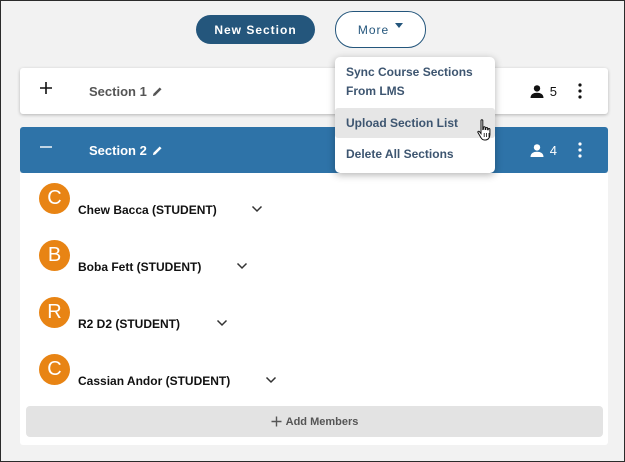 This screenshot has width=625, height=462. Describe the element at coordinates (402, 123) in the screenshot. I see `menu-item-label: Upload Section List` at that location.